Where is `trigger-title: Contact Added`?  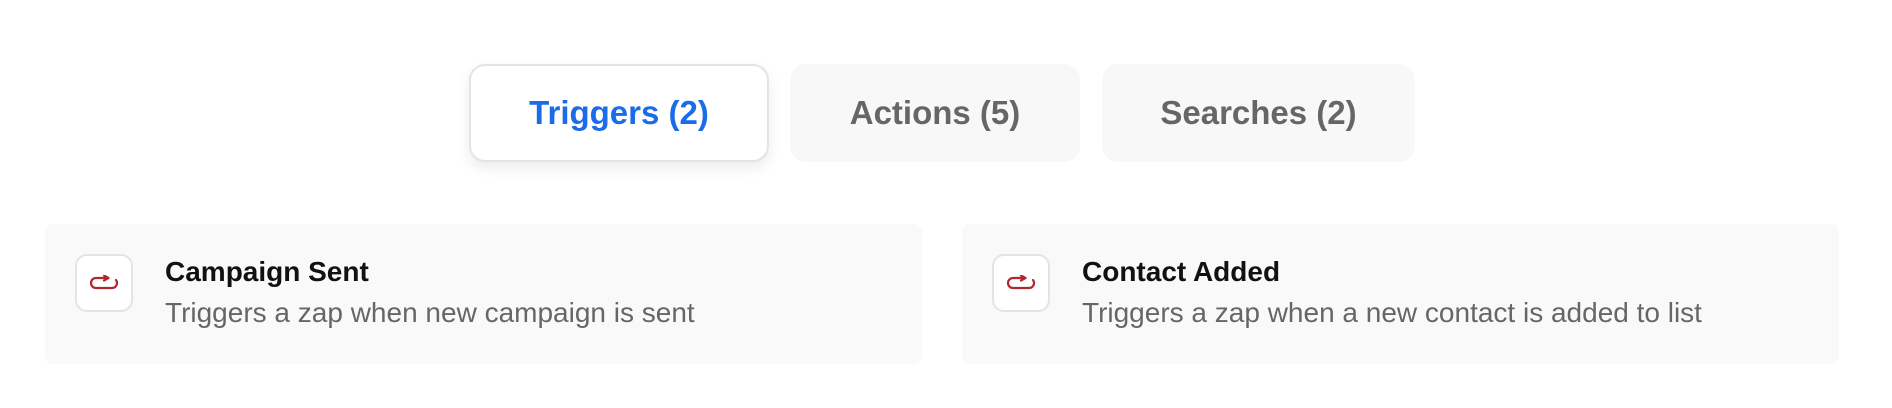
trigger-title: Contact Added is located at coordinates (1181, 271).